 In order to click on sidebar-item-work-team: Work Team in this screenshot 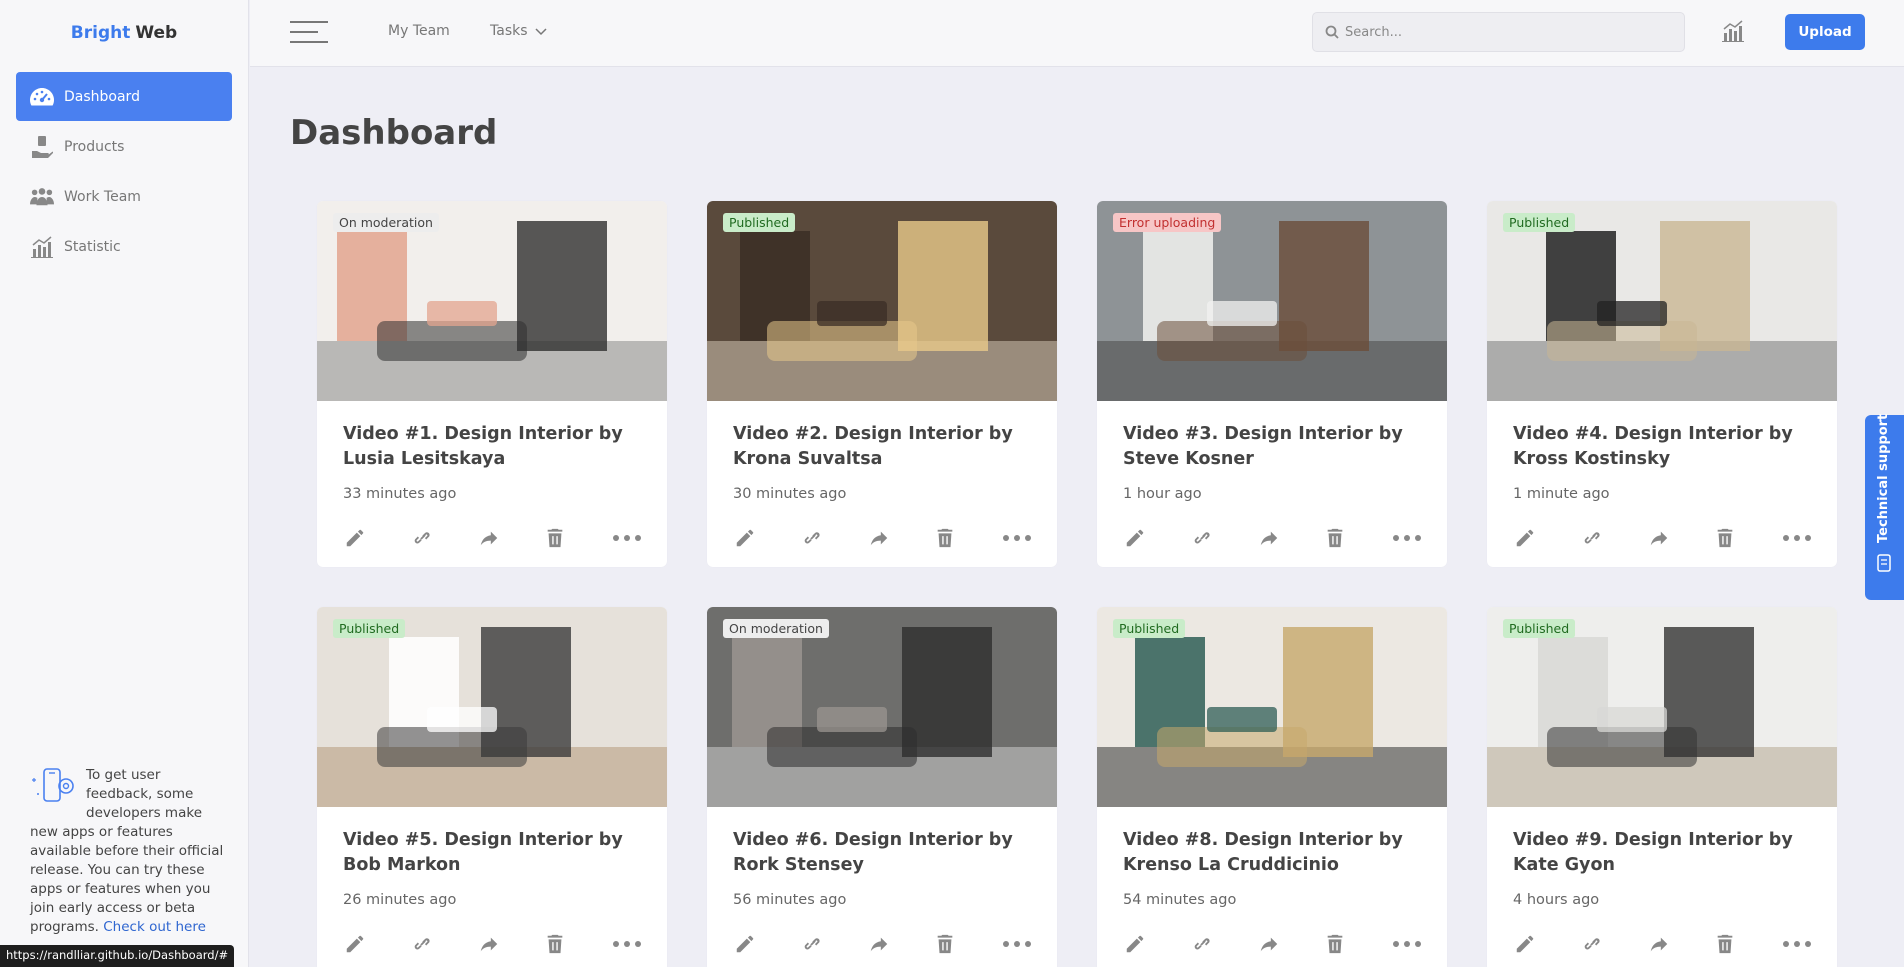, I will do `click(124, 196)`.